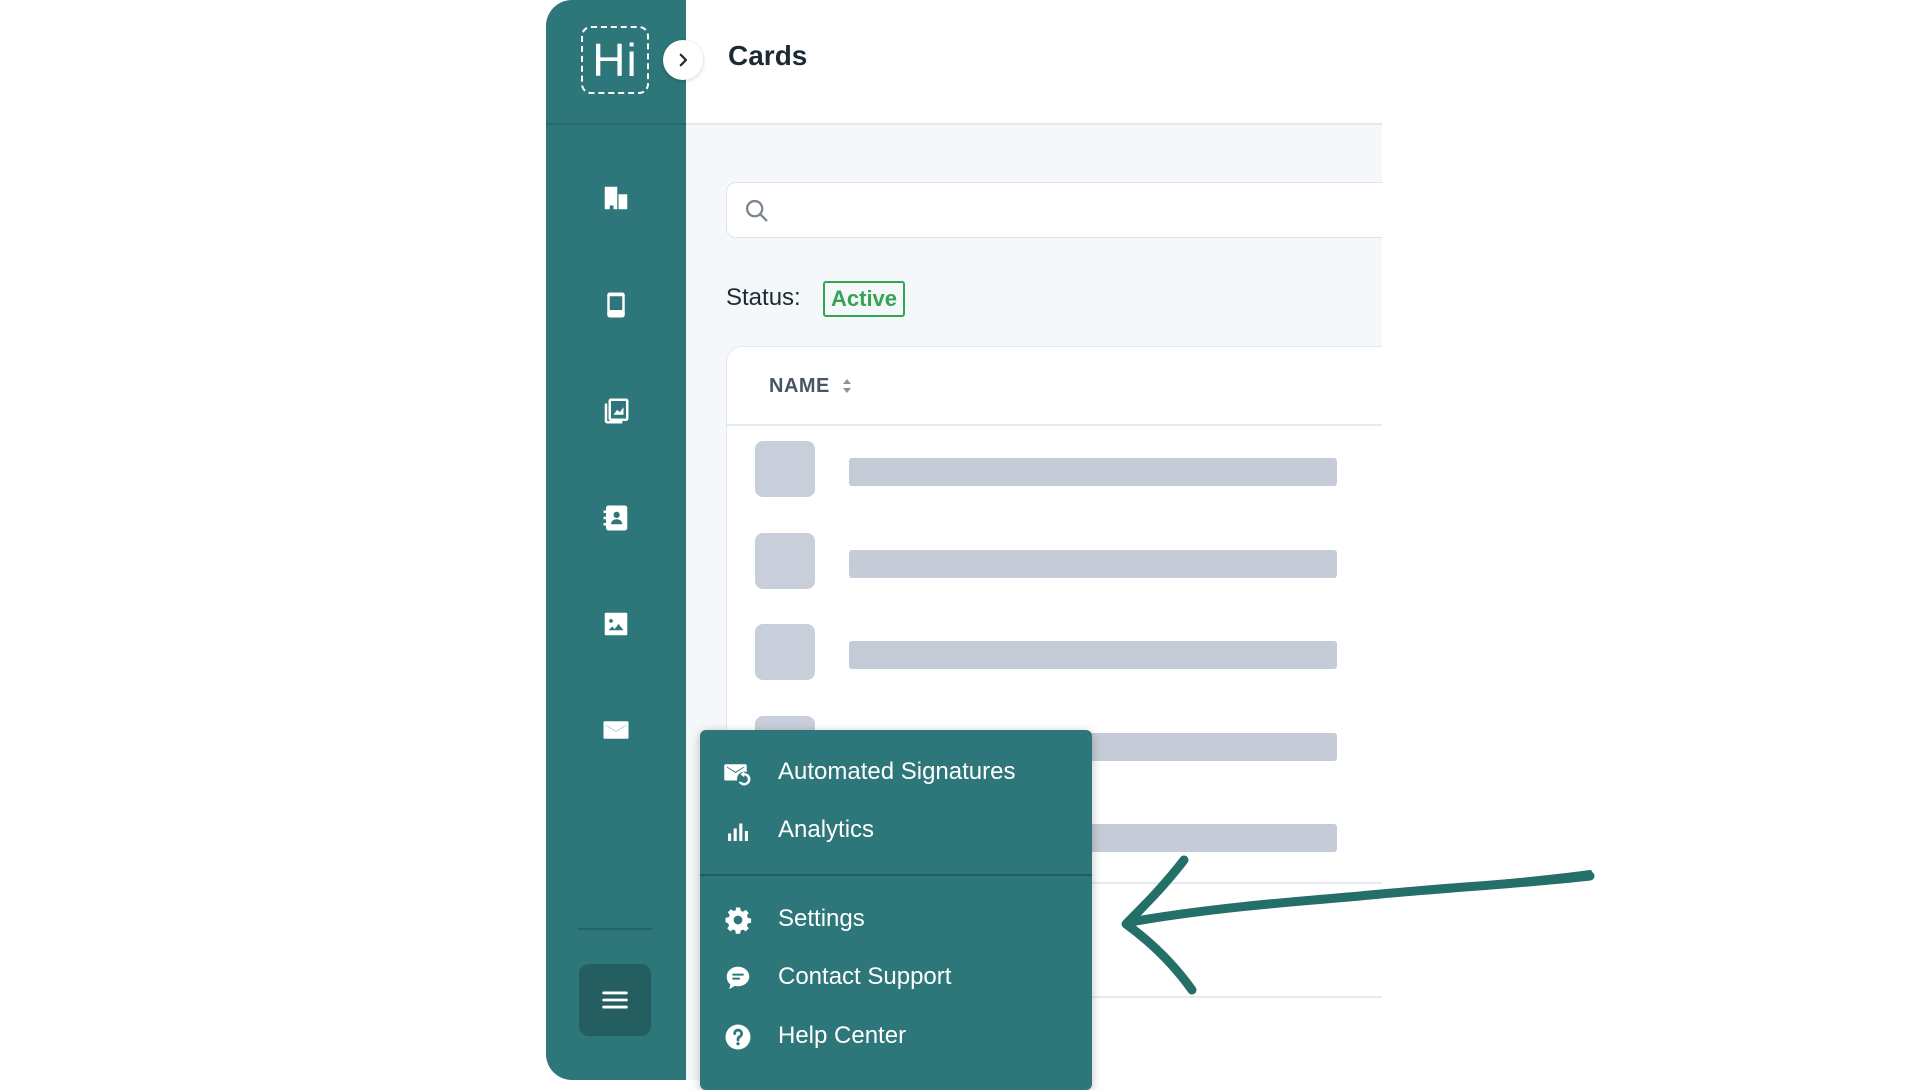 The height and width of the screenshot is (1090, 1920). I want to click on sidebar-item-backgrounds, so click(616, 624).